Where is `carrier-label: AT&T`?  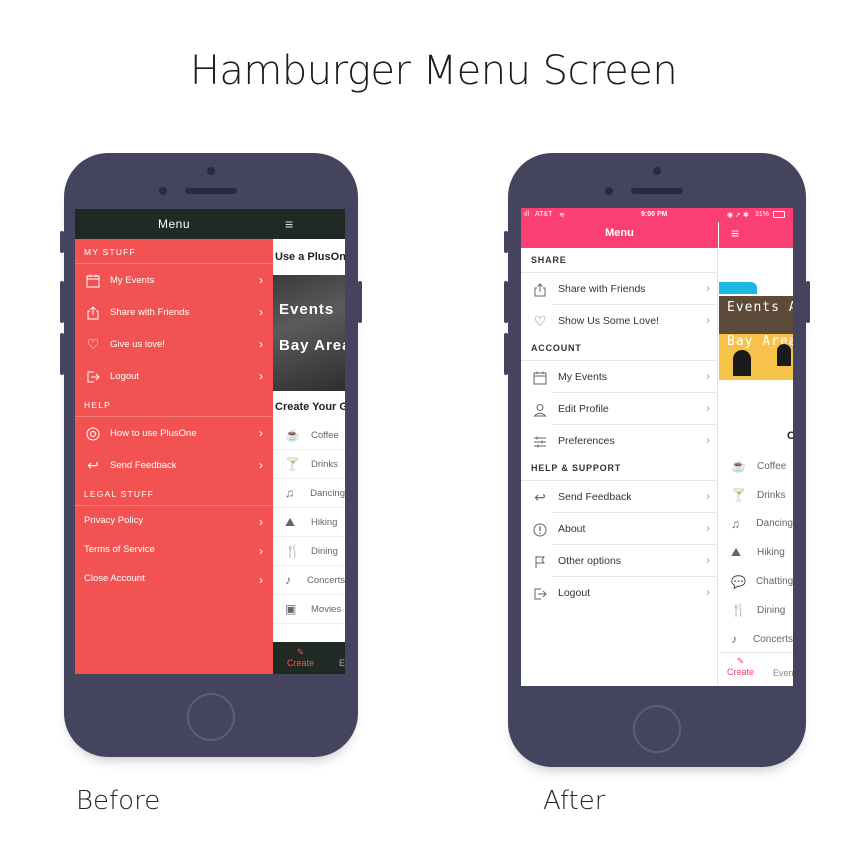 carrier-label: AT&T is located at coordinates (544, 214).